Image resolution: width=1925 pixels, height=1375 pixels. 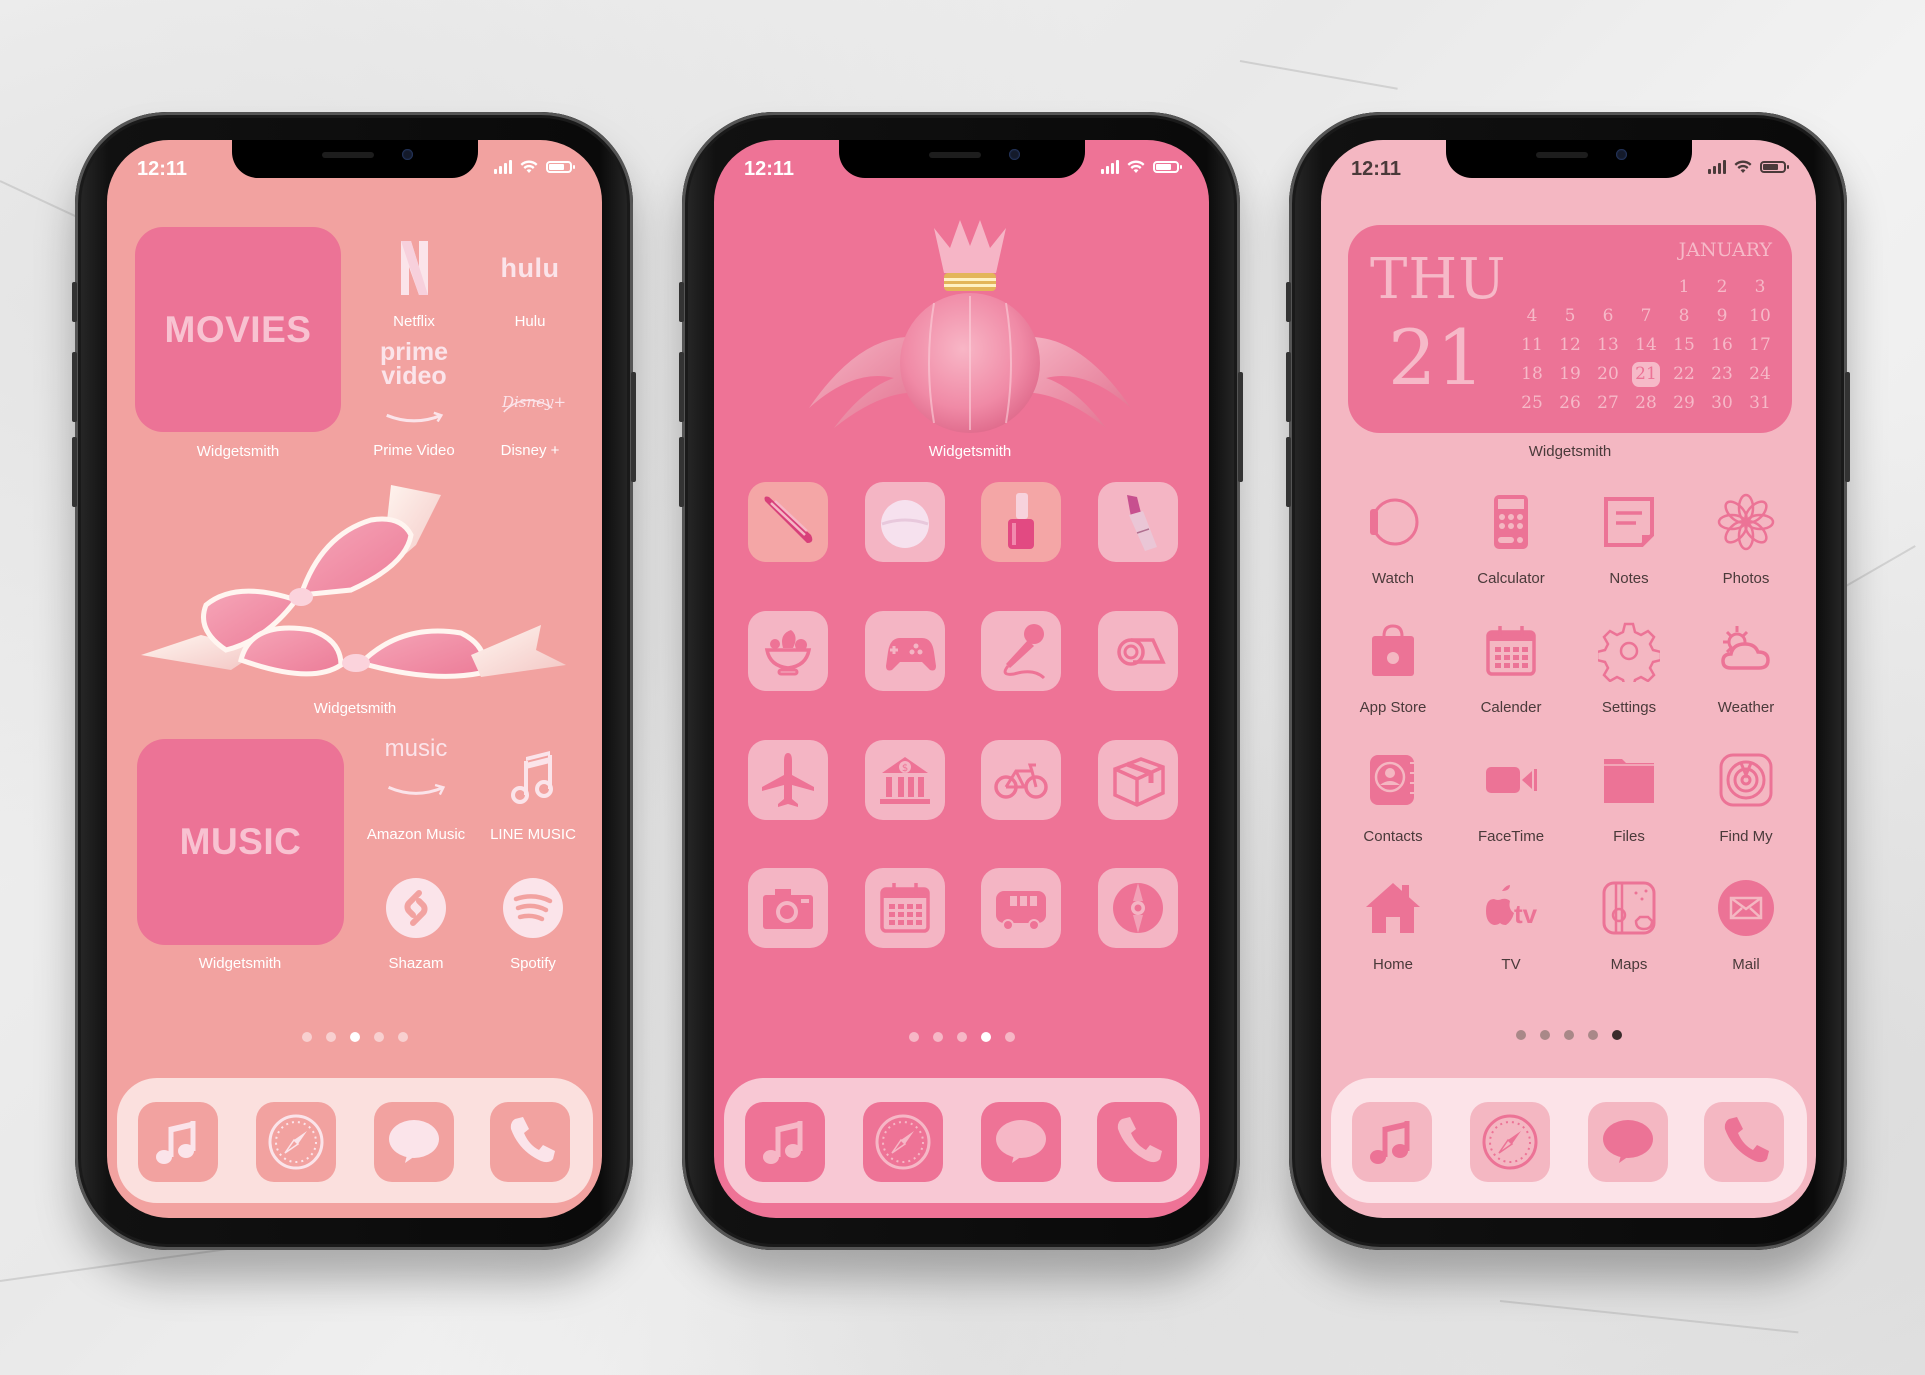 What do you see at coordinates (503, 167) in the screenshot?
I see `signal-icon` at bounding box center [503, 167].